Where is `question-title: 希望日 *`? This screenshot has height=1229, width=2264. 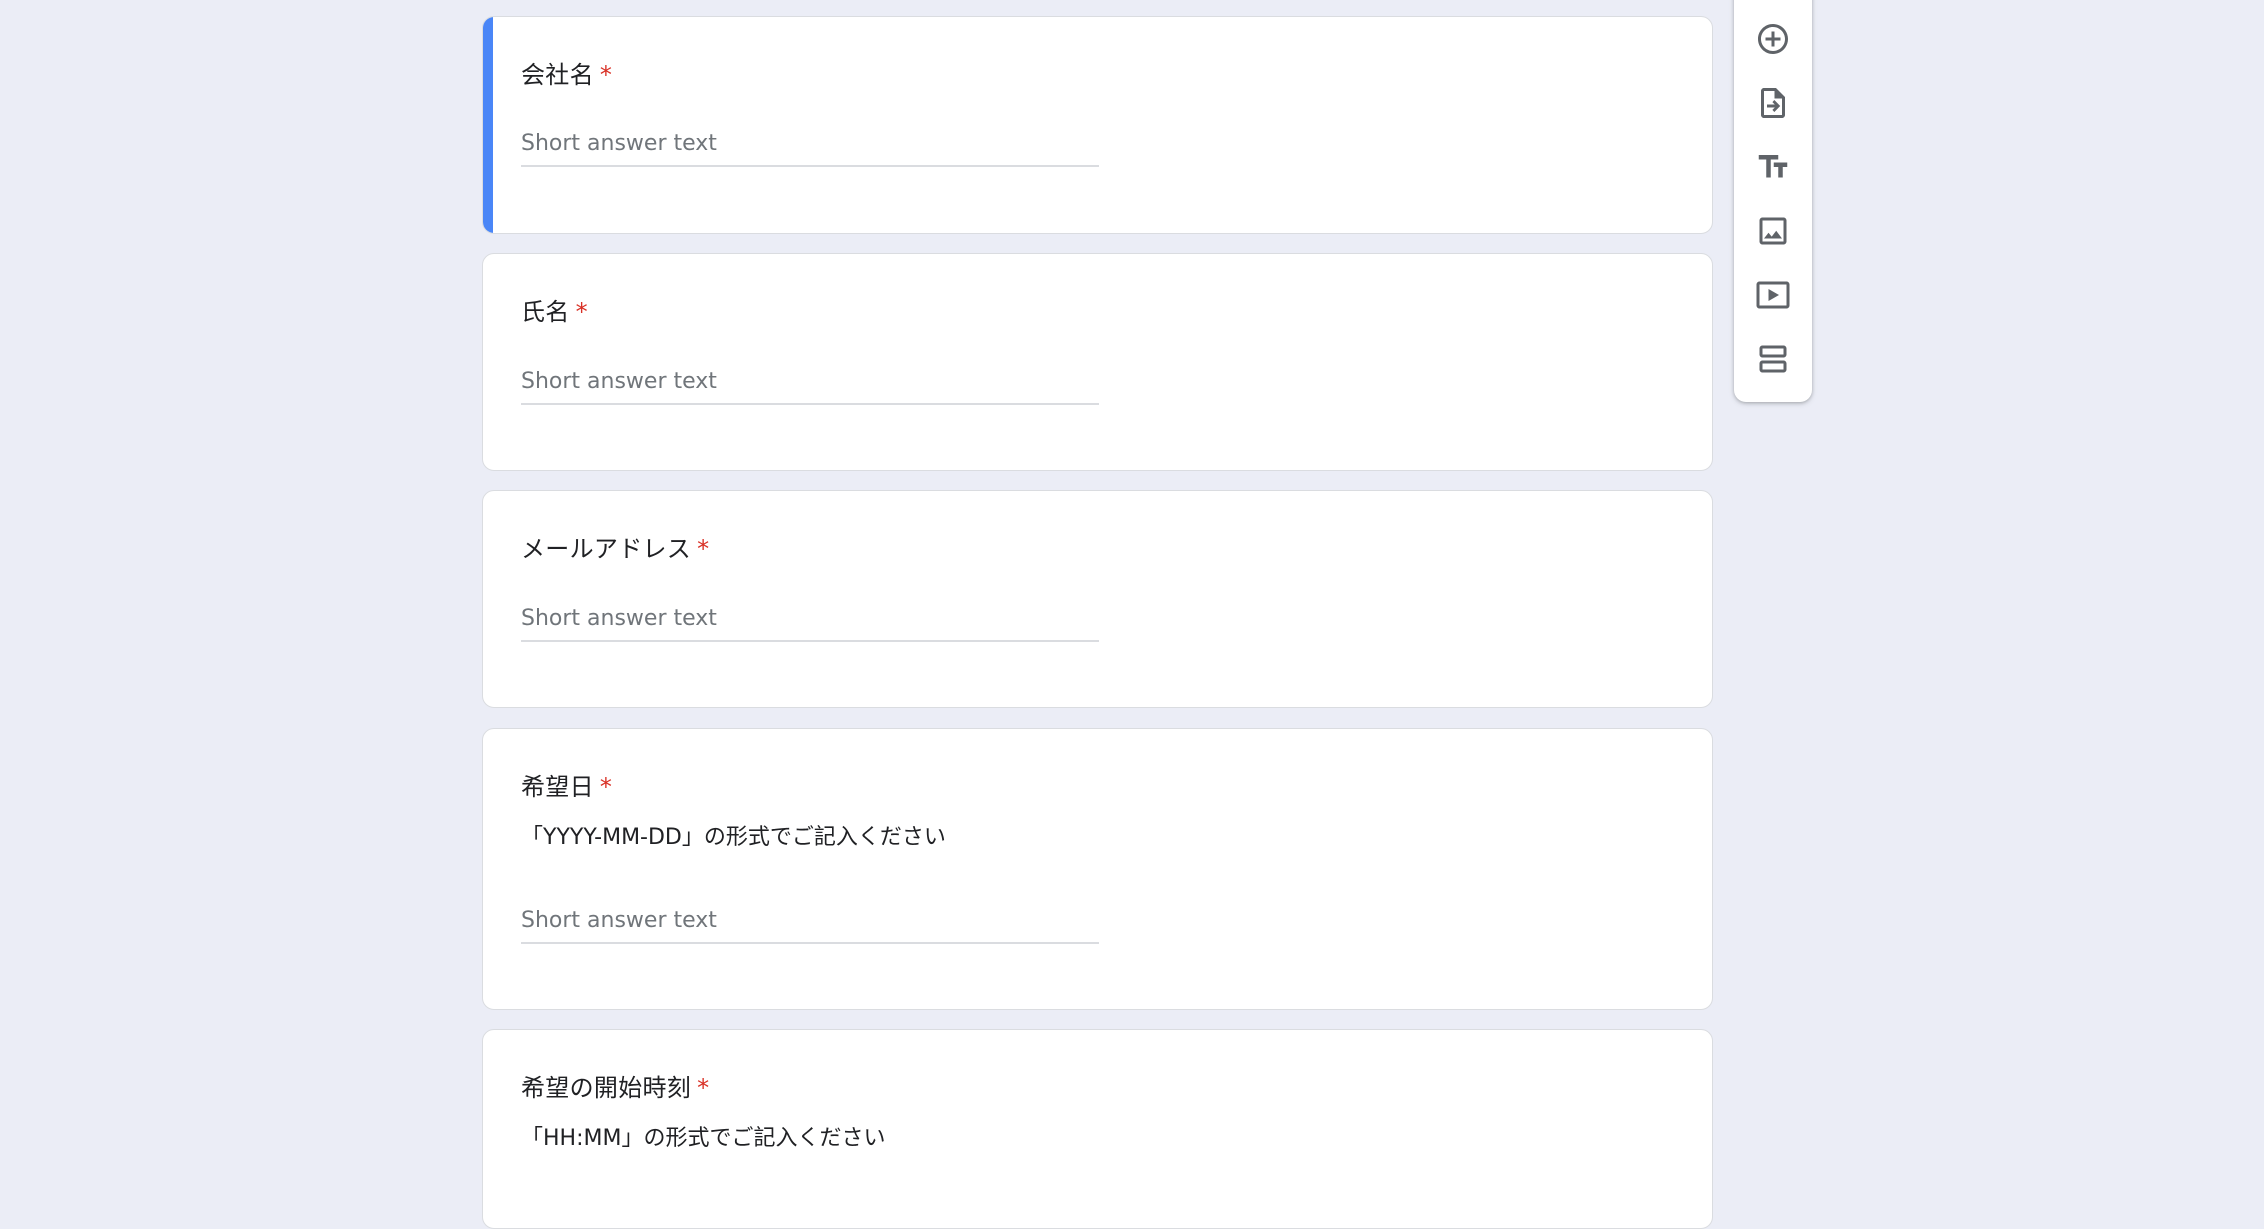 question-title: 希望日 * is located at coordinates (566, 784).